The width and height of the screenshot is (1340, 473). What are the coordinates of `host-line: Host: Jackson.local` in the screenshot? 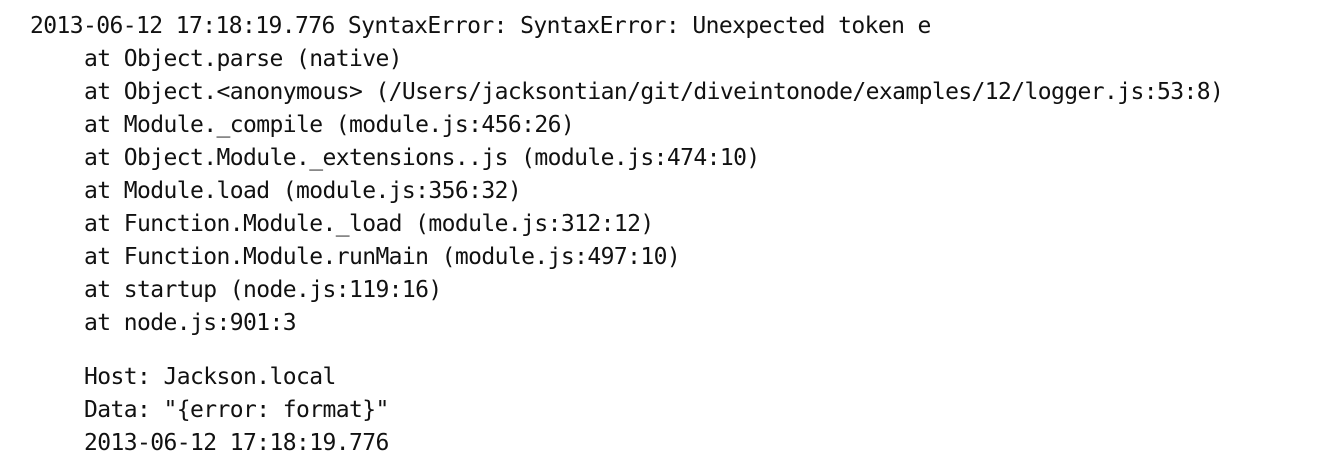 It's located at (210, 377).